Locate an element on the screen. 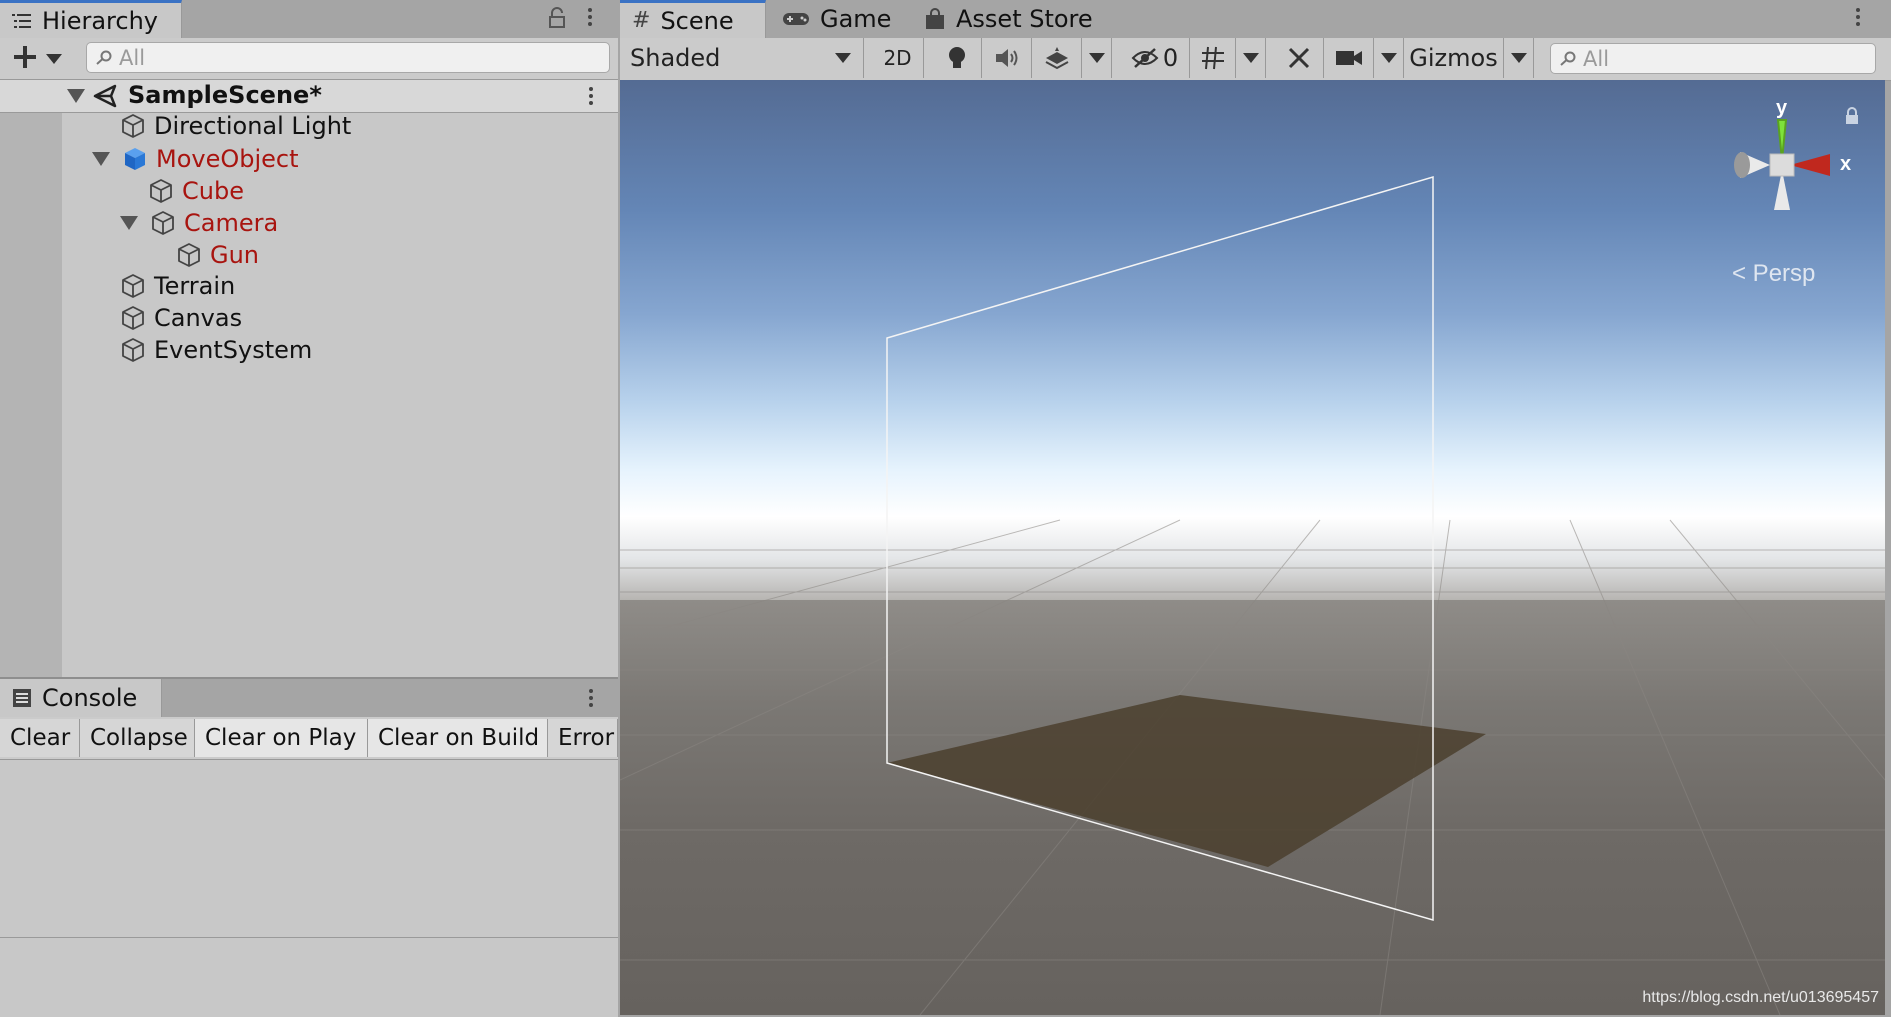 The width and height of the screenshot is (1891, 1017). hierarchy-item-canvas: Canvas is located at coordinates (181, 318).